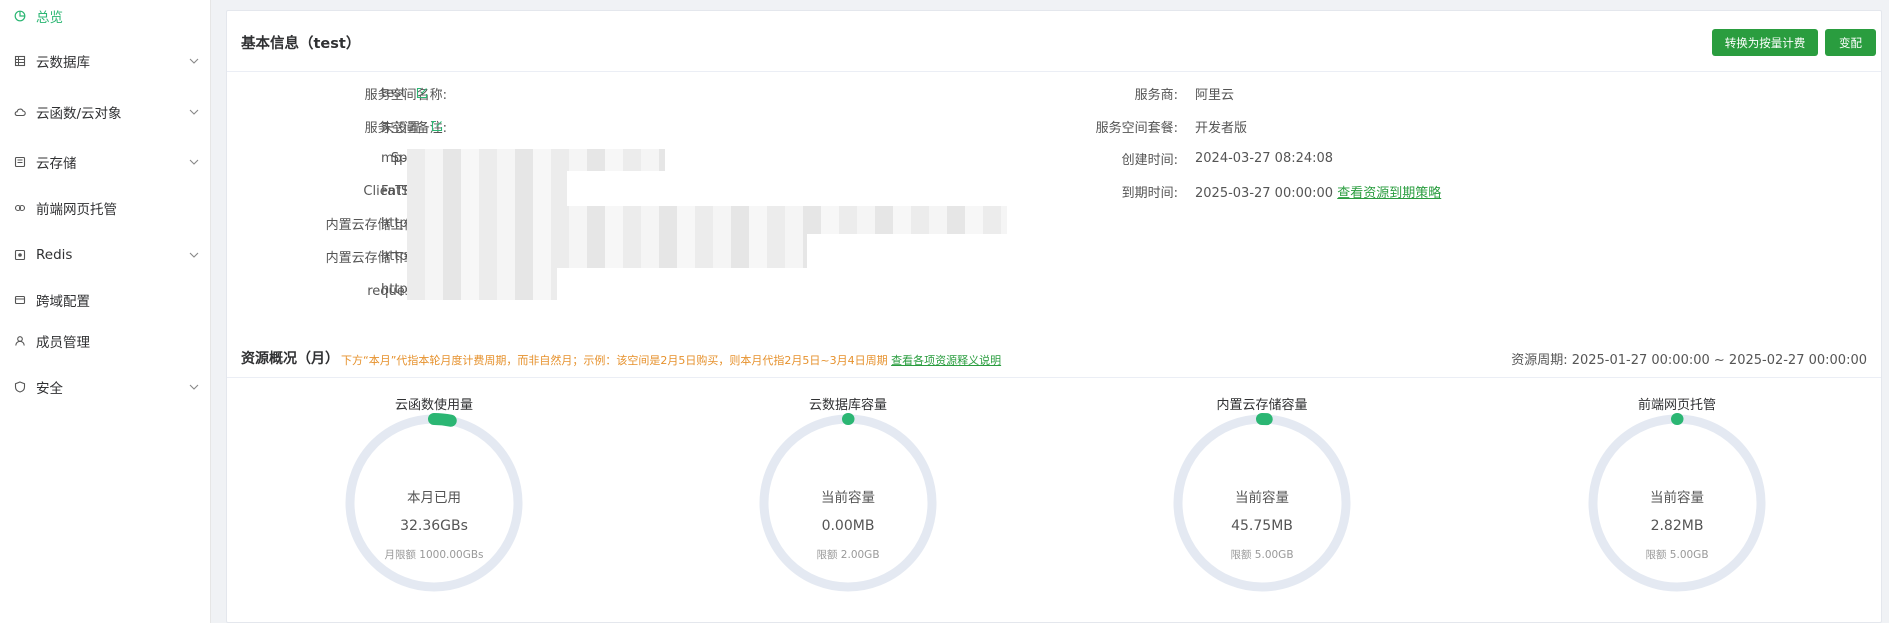 Image resolution: width=1889 pixels, height=623 pixels. I want to click on info-value: 未设置, so click(401, 128).